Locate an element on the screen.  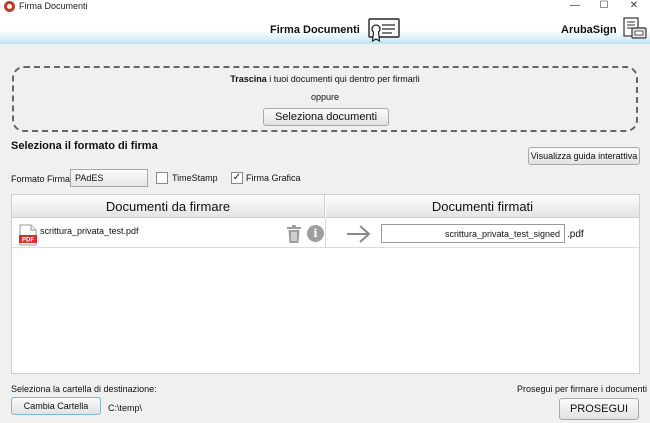
certificate-icon is located at coordinates (384, 30).